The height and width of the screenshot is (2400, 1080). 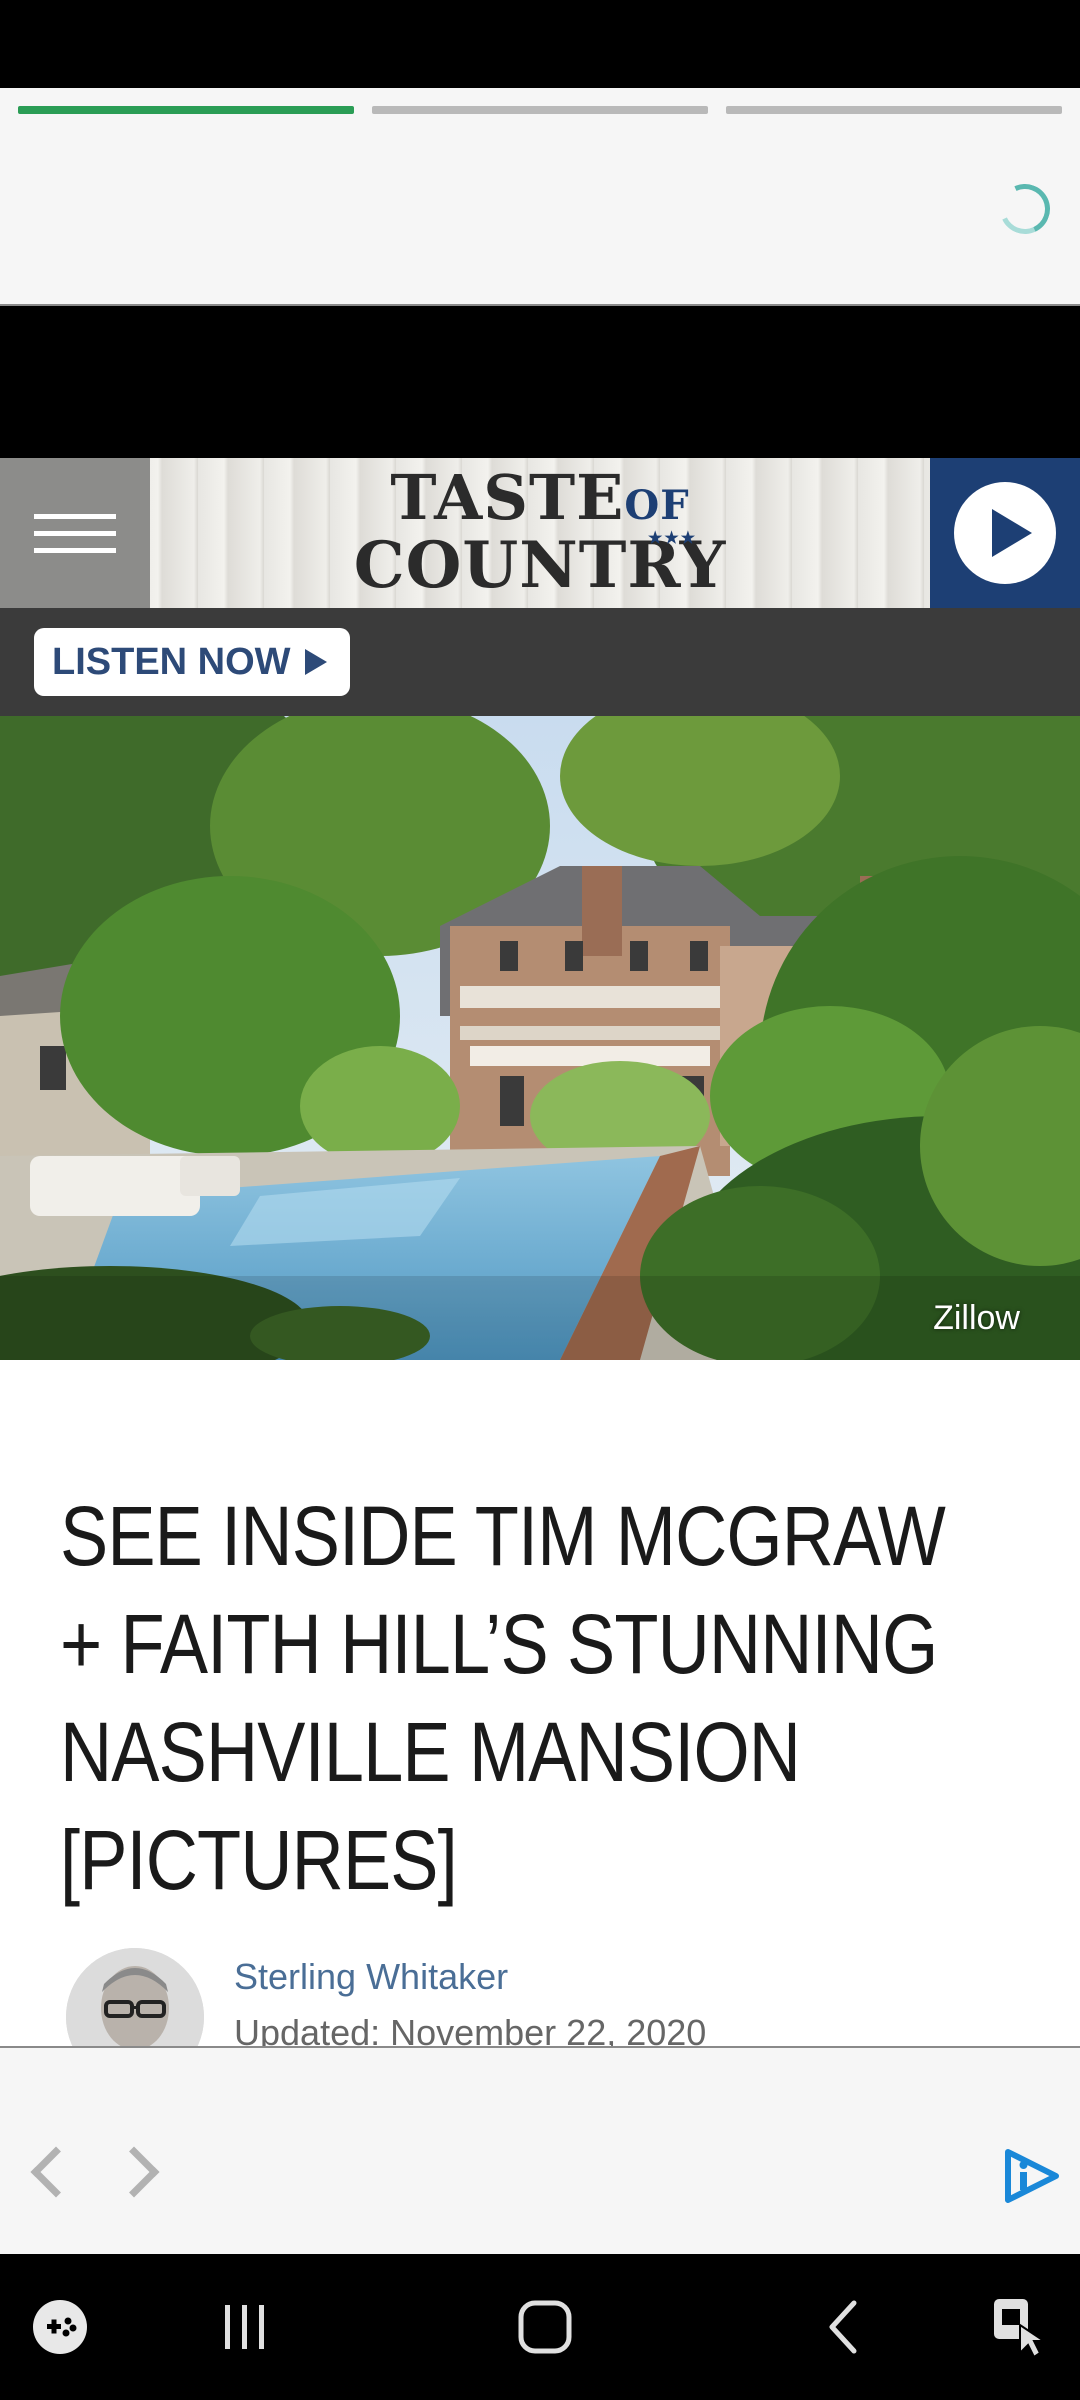 What do you see at coordinates (540, 497) in the screenshot?
I see `logo-line-1: TASTEOF` at bounding box center [540, 497].